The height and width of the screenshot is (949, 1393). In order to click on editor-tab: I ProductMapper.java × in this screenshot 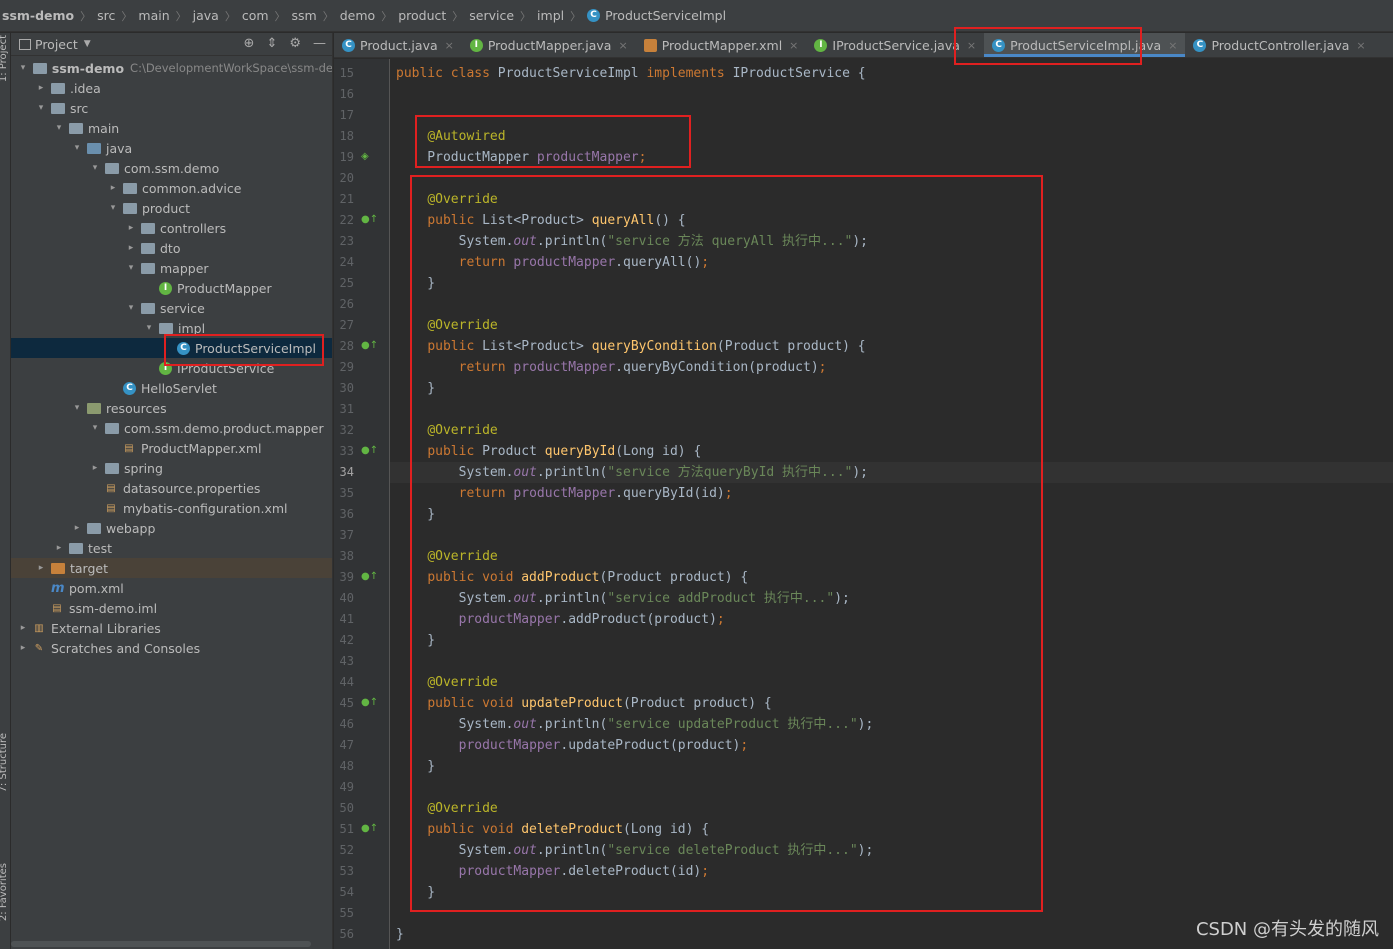, I will do `click(549, 45)`.